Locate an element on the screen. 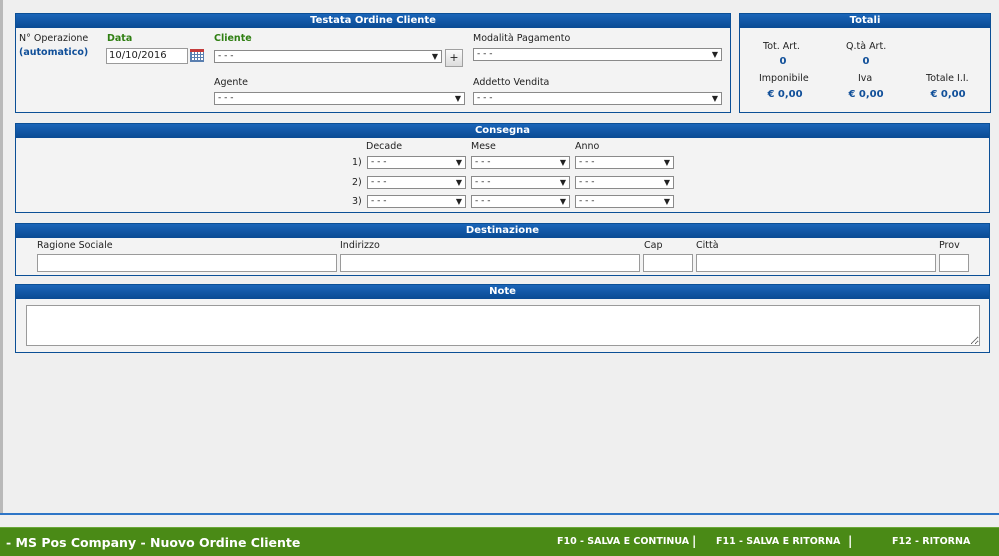 This screenshot has height=556, width=999. testata-title: Testata Ordine Cliente is located at coordinates (373, 21).